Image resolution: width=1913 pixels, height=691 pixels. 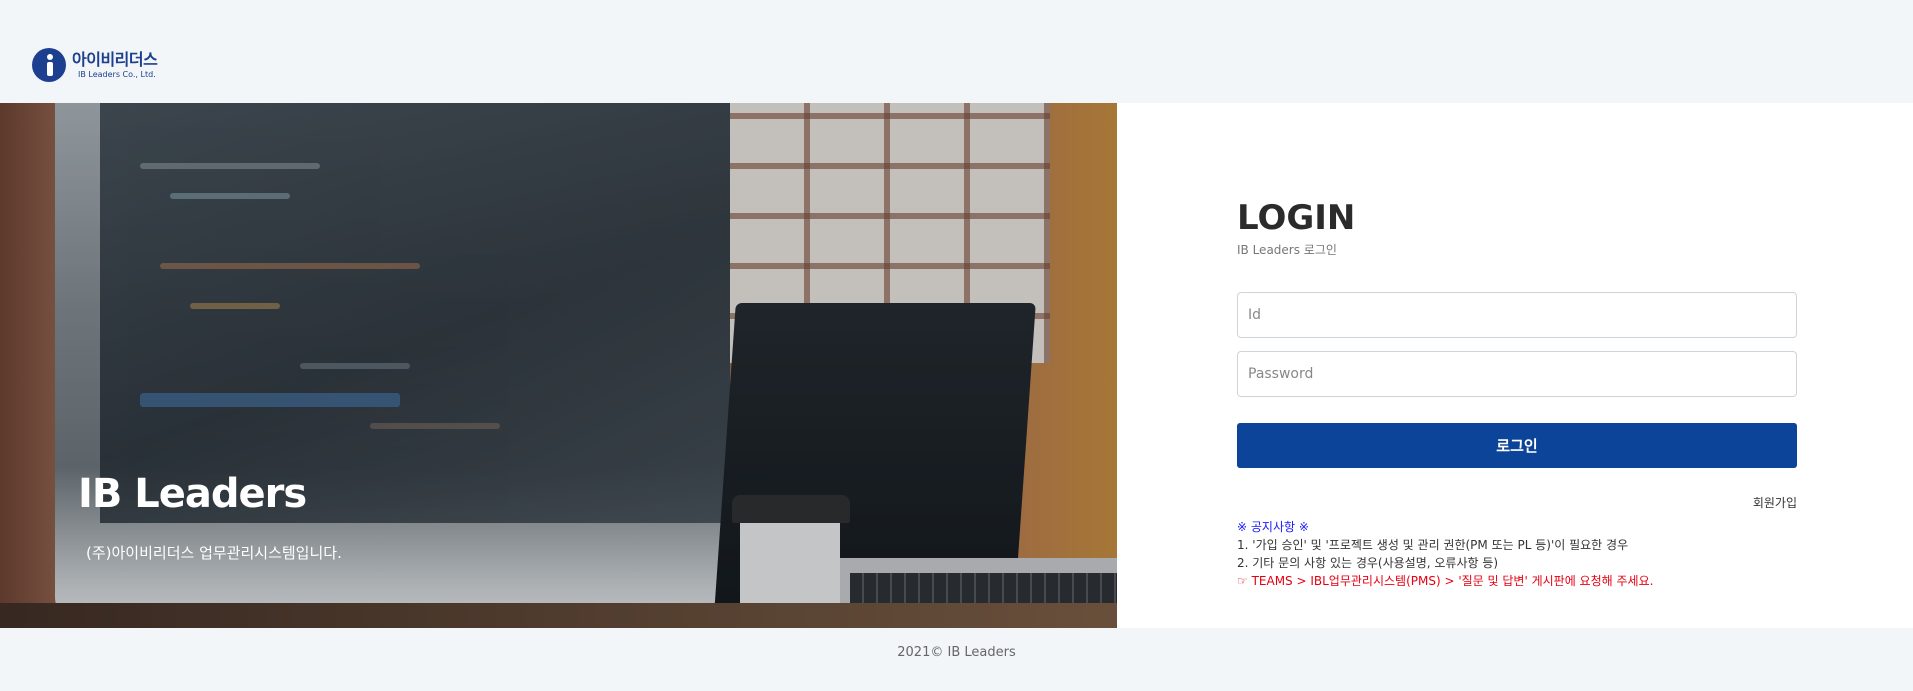 What do you see at coordinates (1296, 218) in the screenshot?
I see `login-title: LOGIN` at bounding box center [1296, 218].